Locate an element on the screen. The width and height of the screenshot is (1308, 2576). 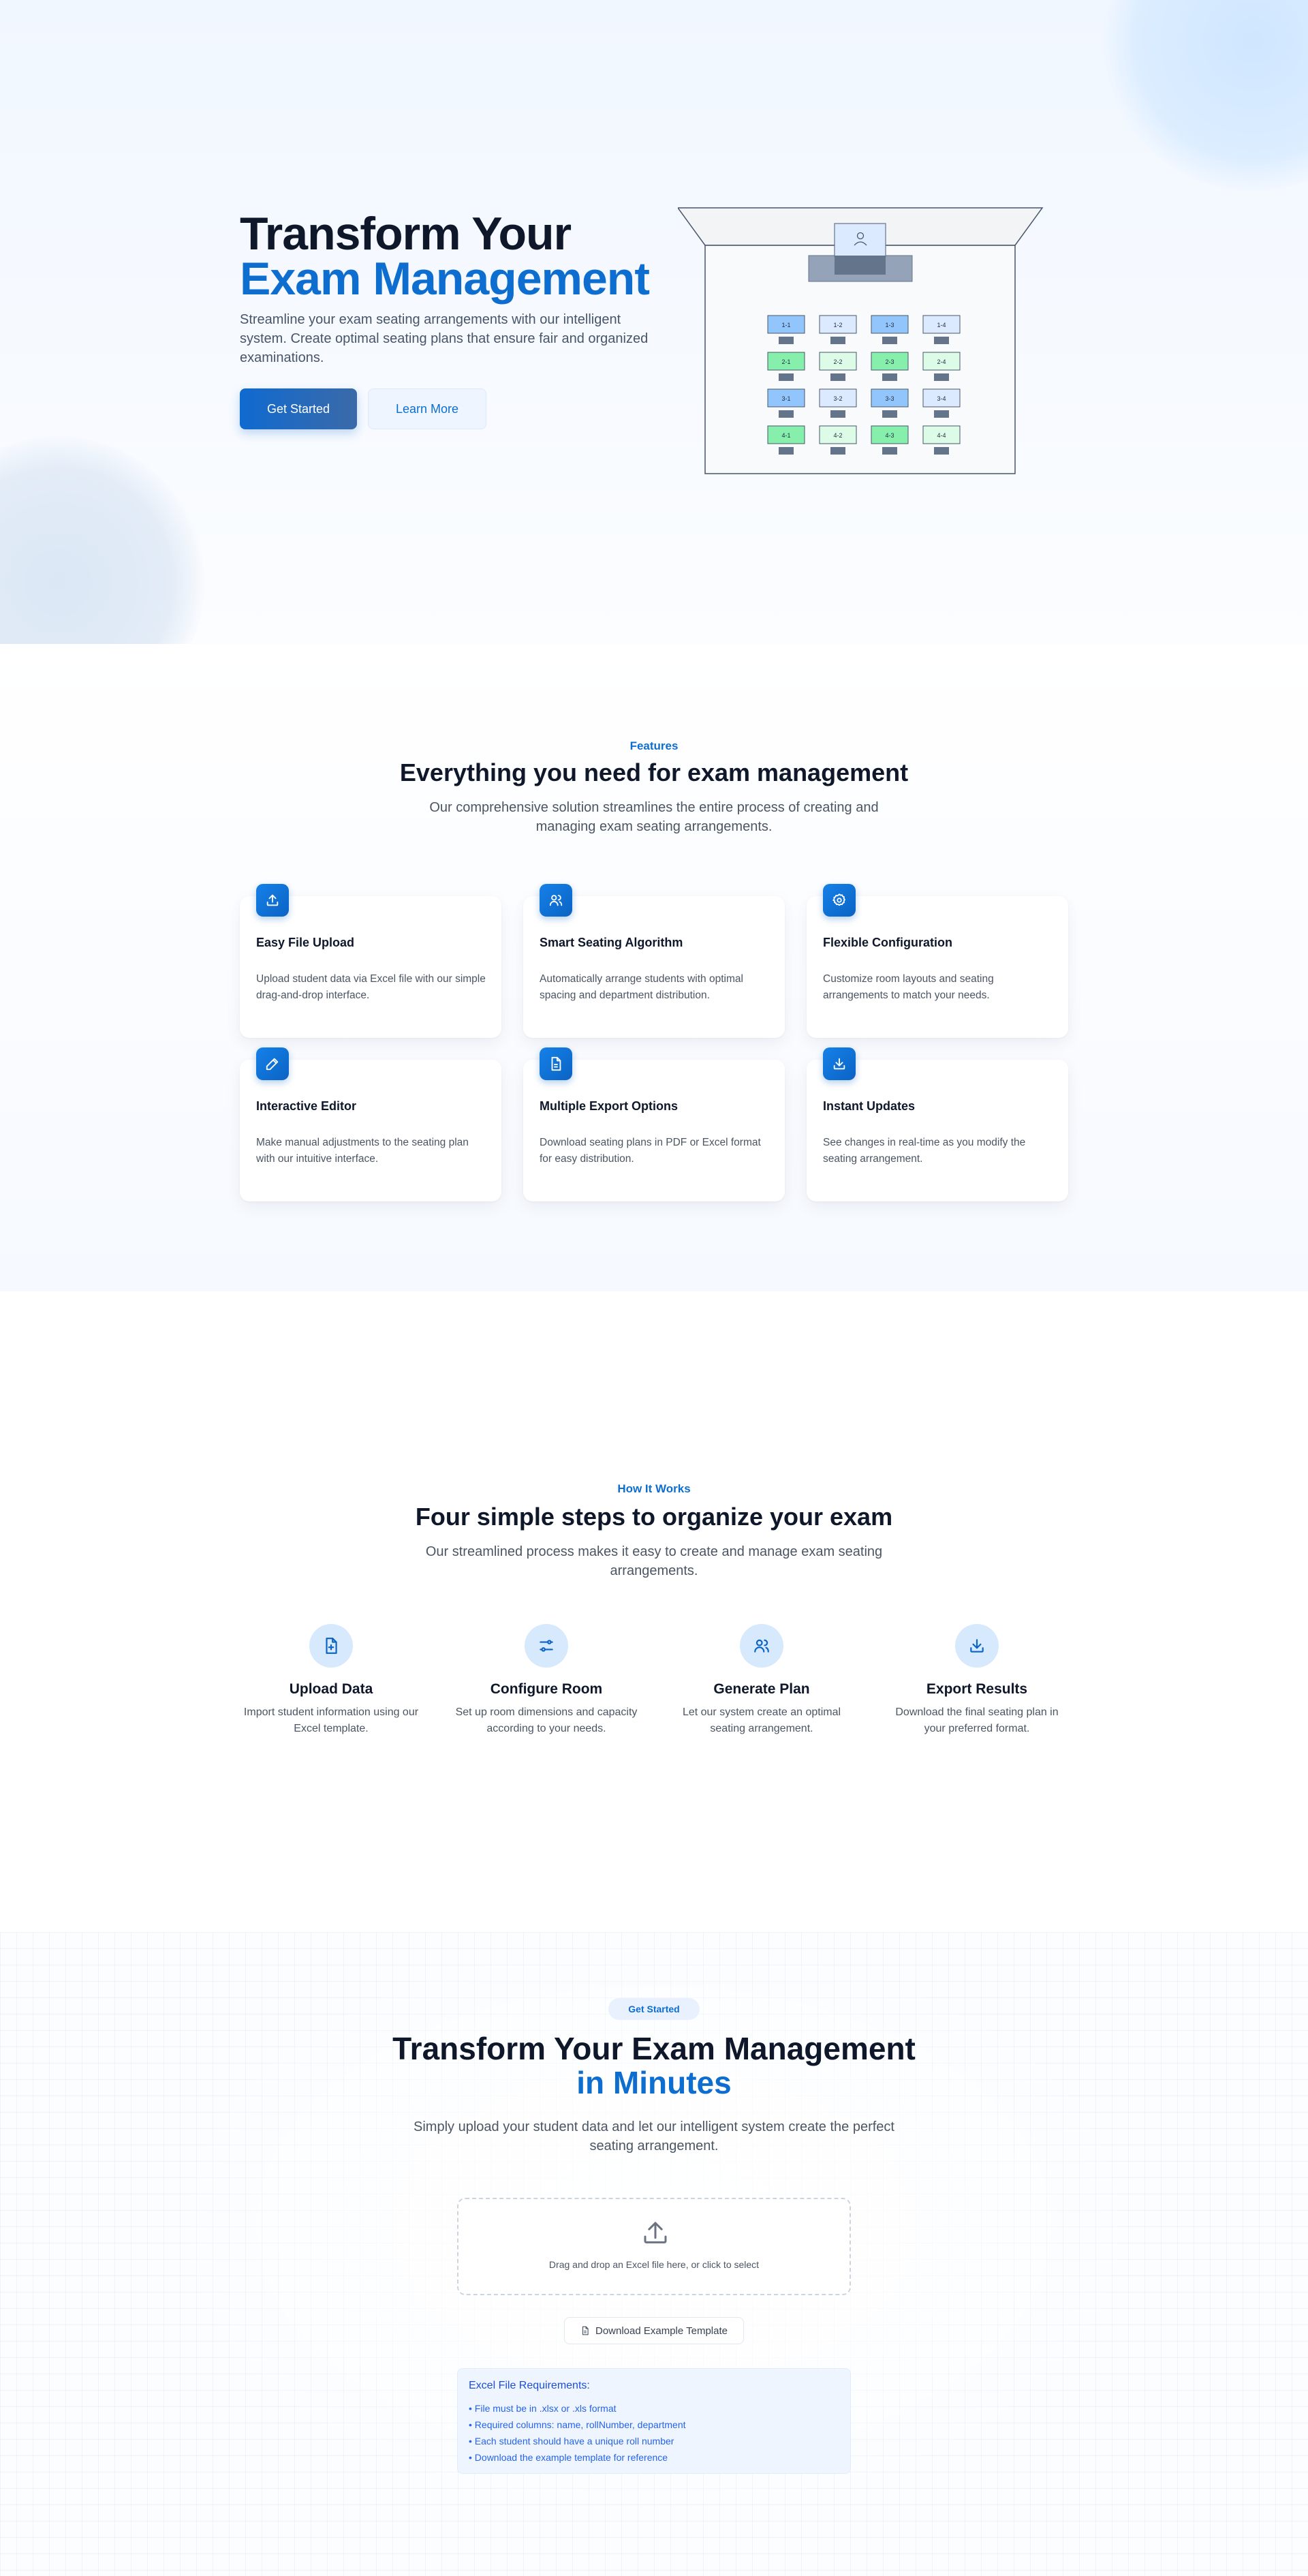
get-started-title-line1: Transform Your Exam Management is located at coordinates (654, 2048).